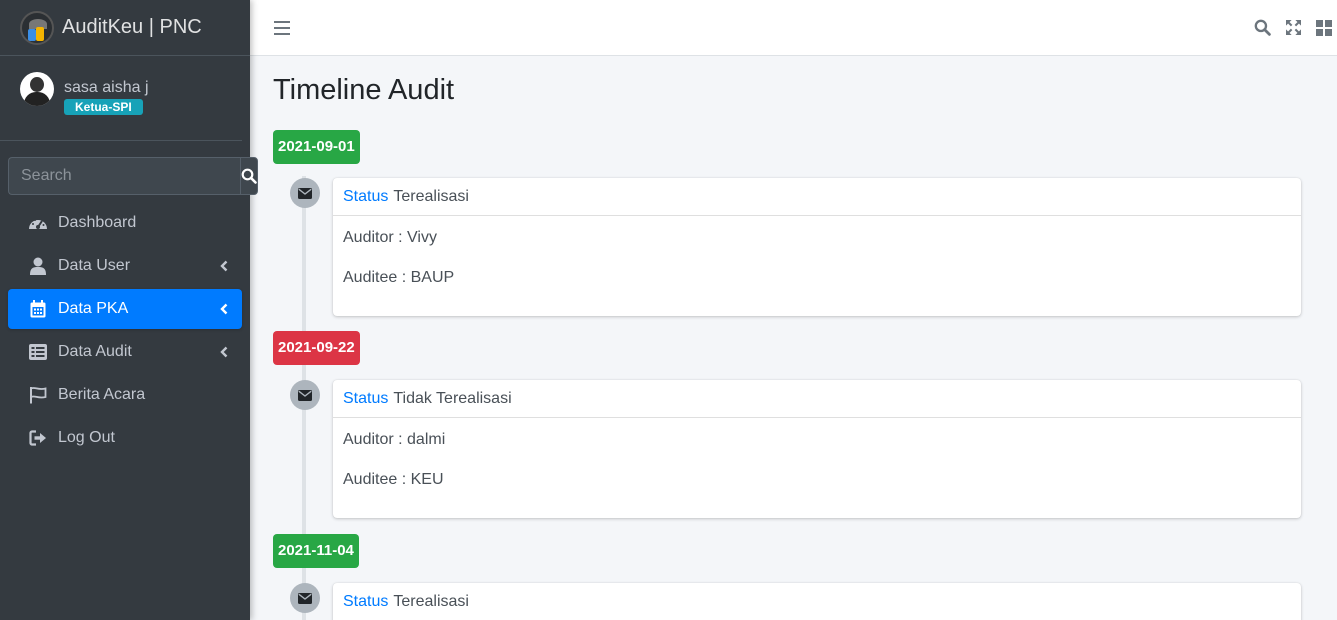  Describe the element at coordinates (364, 90) in the screenshot. I see `page-title: Timeline Audit` at that location.